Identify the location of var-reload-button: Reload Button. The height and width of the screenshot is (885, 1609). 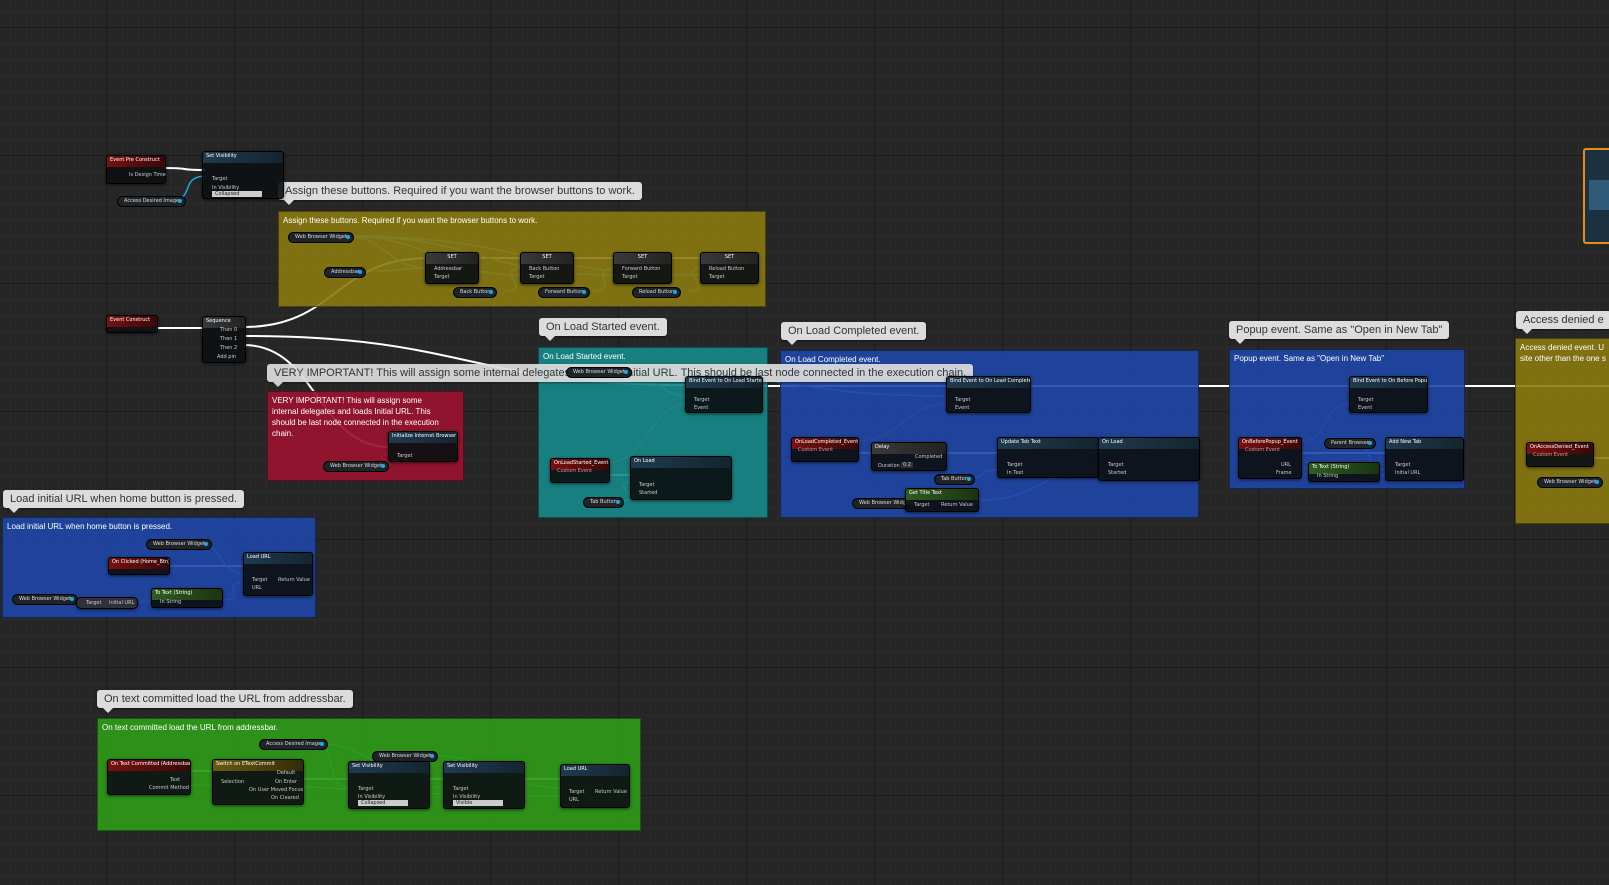
(657, 292).